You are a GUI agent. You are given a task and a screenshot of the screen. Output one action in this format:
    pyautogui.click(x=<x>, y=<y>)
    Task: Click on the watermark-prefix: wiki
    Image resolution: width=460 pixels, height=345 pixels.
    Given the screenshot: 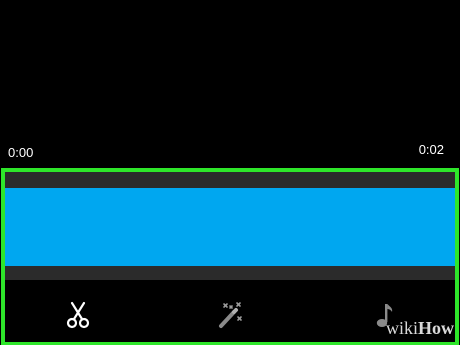 What is the action you would take?
    pyautogui.click(x=401, y=328)
    